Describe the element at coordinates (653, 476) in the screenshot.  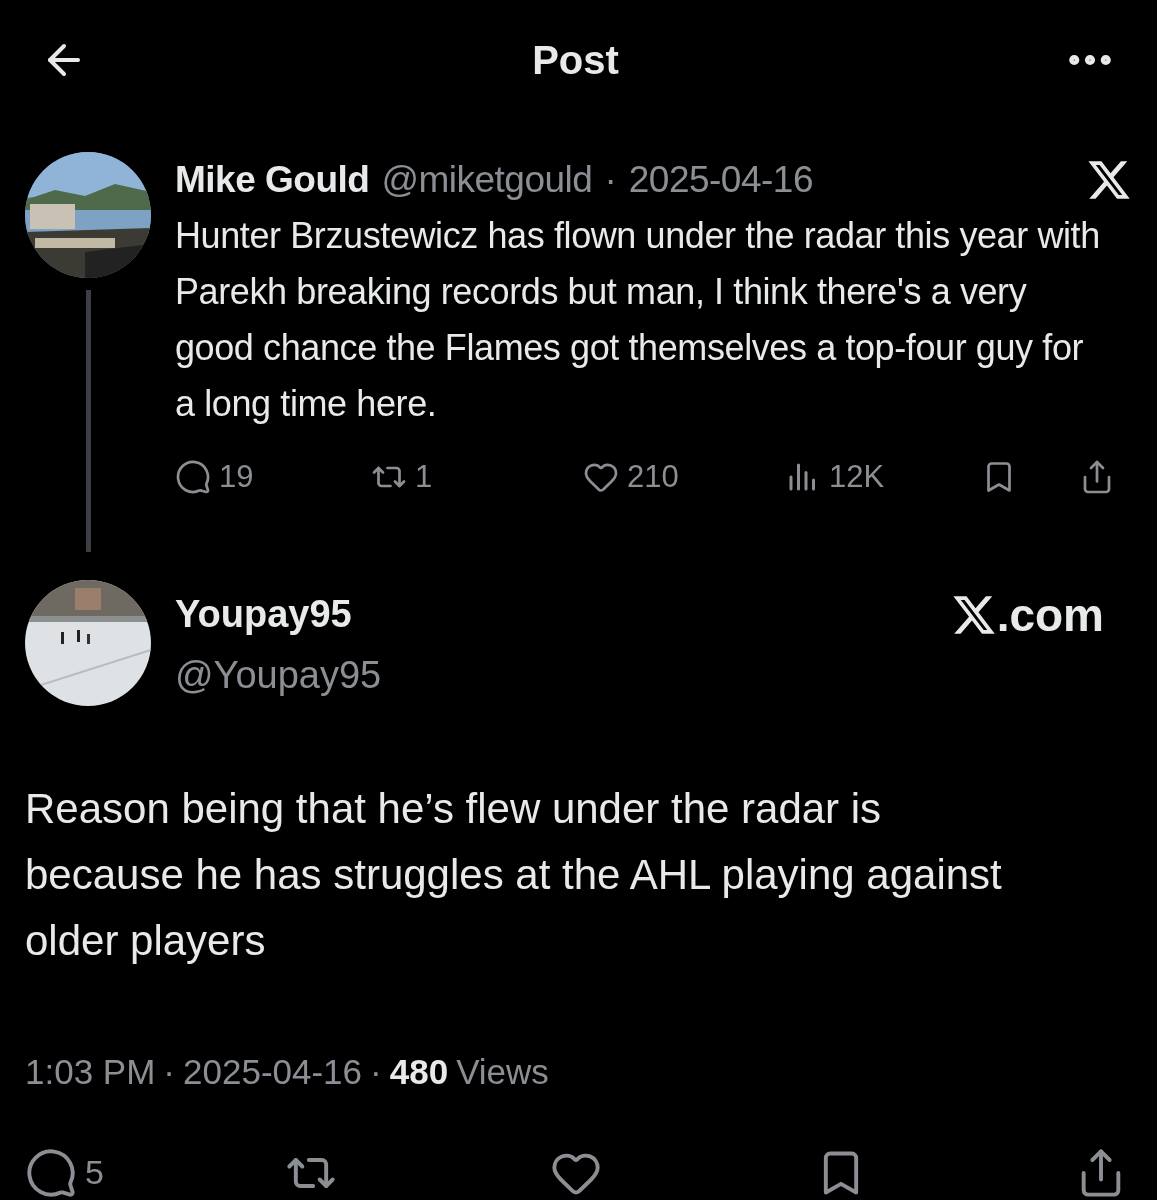
I see `action-count: 210` at that location.